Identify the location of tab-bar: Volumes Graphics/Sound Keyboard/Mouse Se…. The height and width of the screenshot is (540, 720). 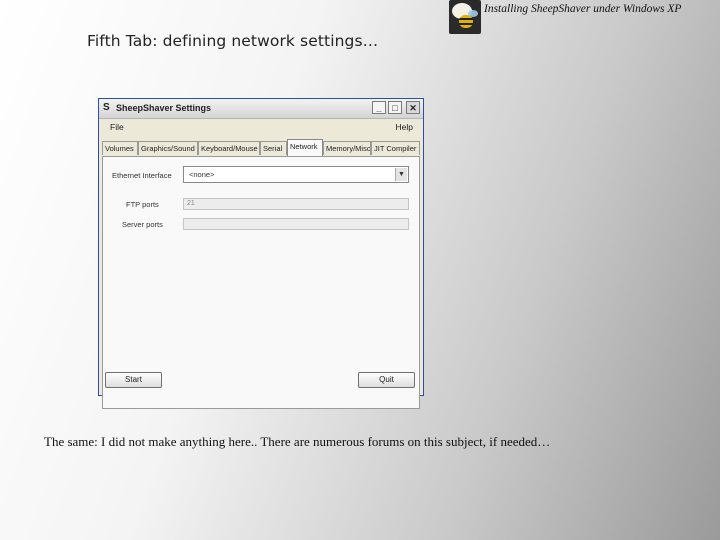
(261, 147).